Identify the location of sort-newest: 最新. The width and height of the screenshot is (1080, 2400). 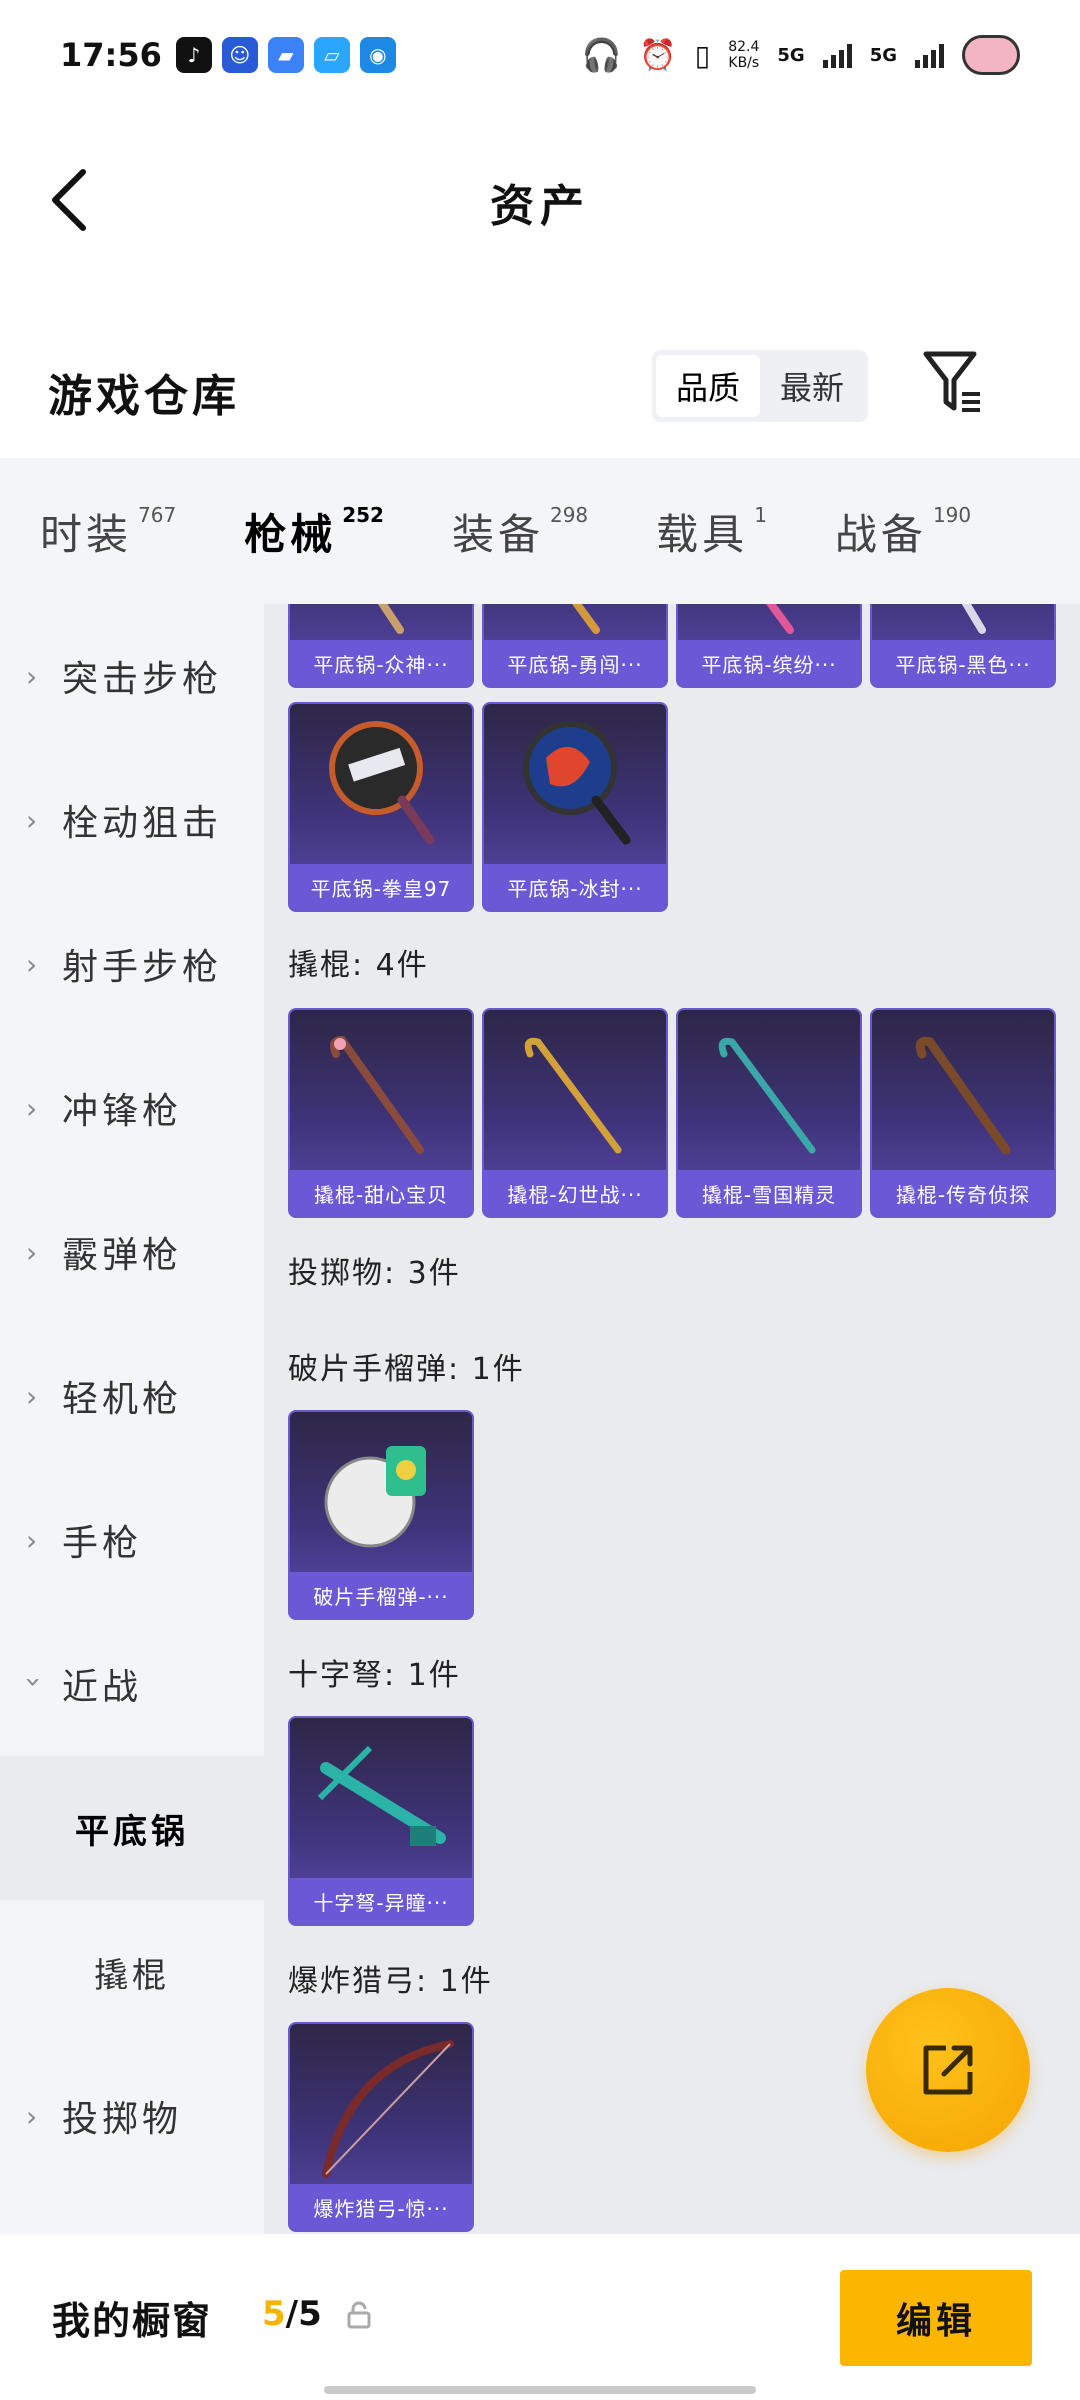
(812, 386).